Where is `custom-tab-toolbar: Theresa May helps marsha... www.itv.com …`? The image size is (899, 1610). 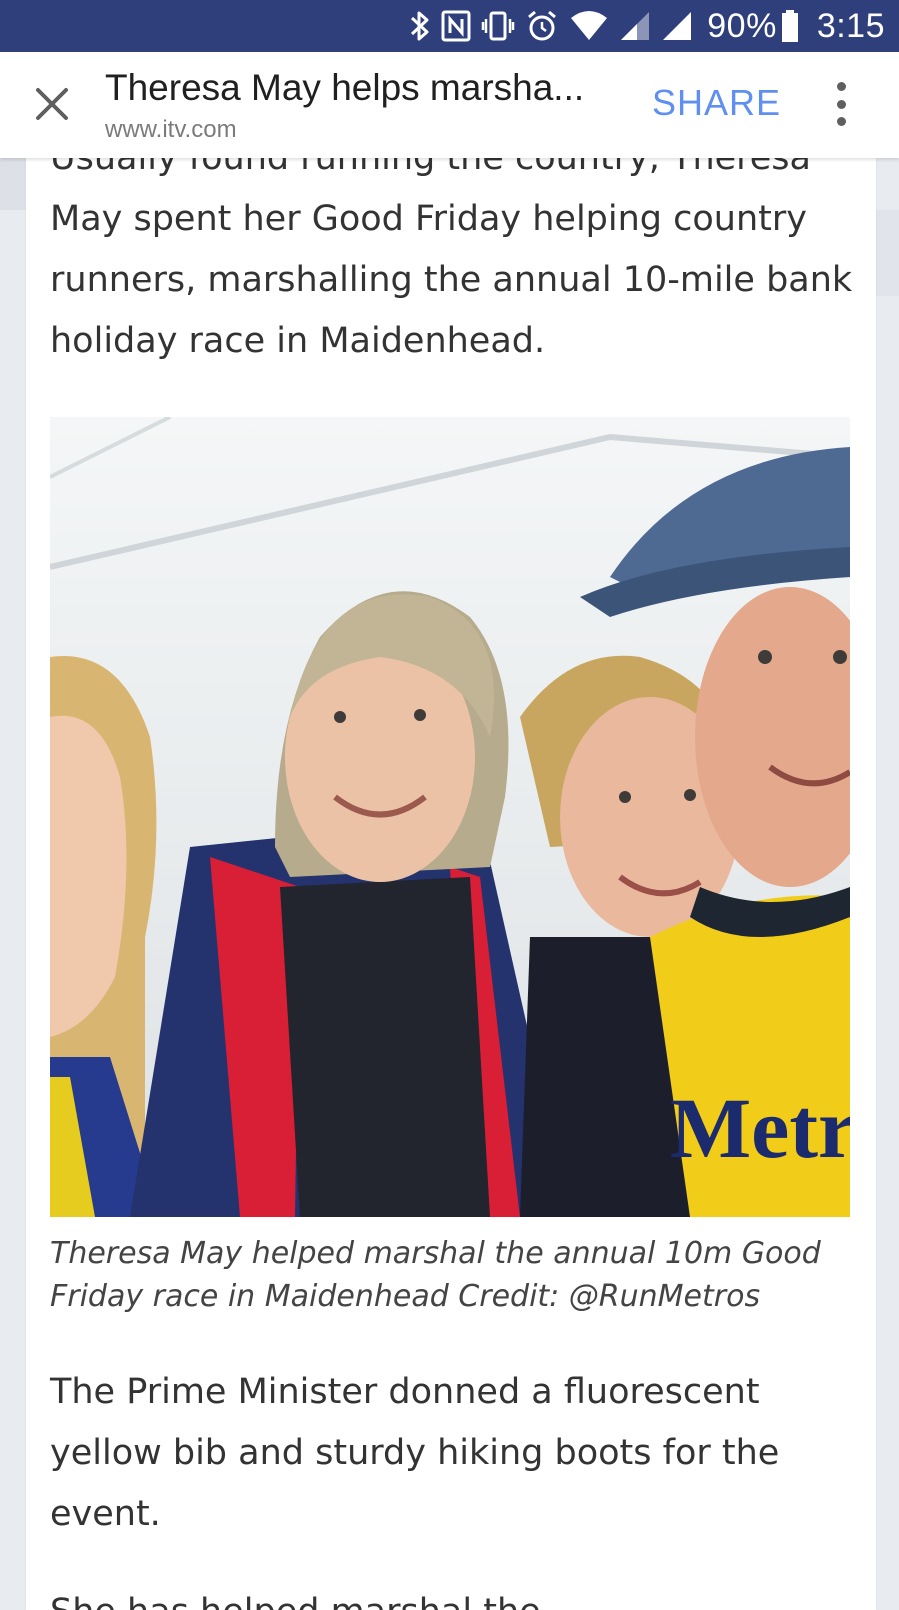 custom-tab-toolbar: Theresa May helps marsha... www.itv.com … is located at coordinates (449, 105).